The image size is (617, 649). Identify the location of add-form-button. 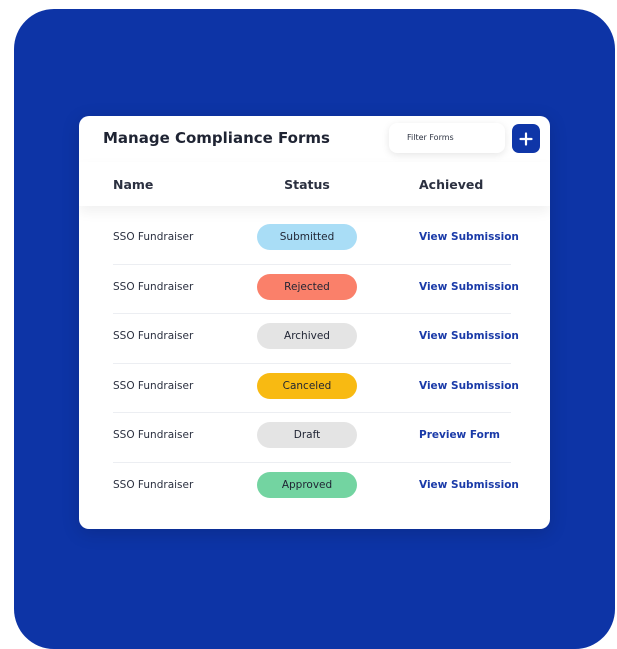
(526, 138).